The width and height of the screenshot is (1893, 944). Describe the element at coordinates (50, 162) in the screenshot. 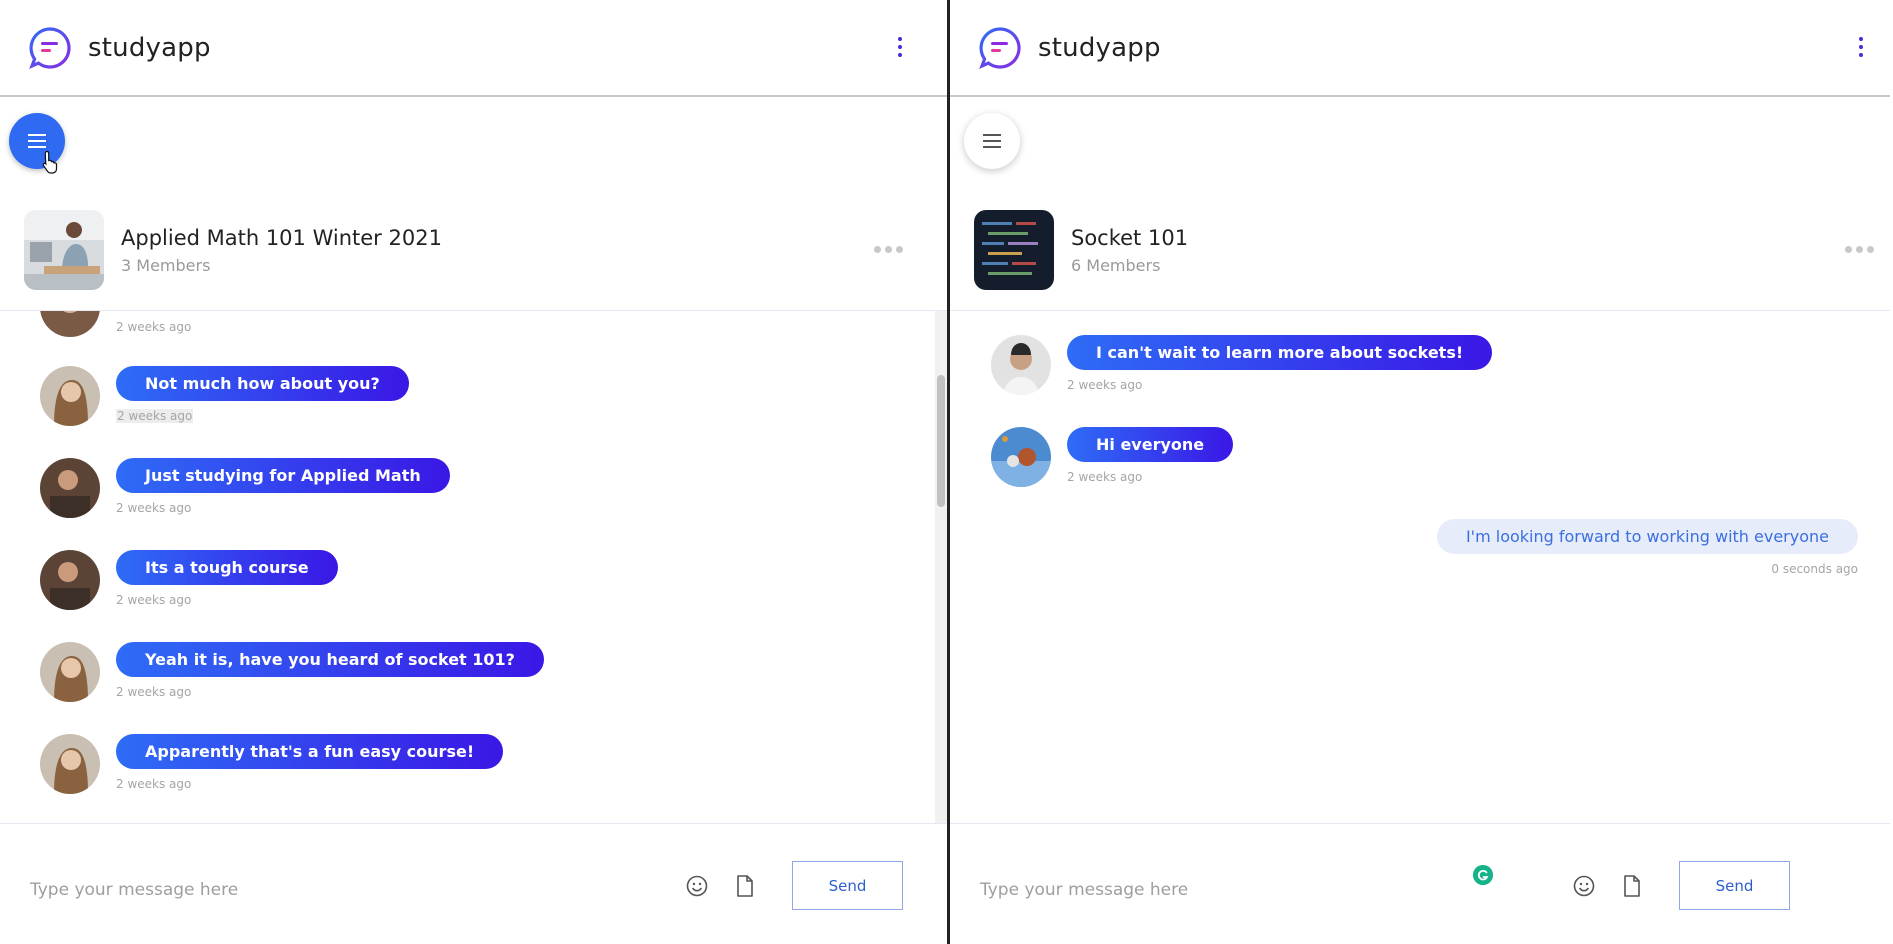

I see `pointer-cursor-icon` at that location.